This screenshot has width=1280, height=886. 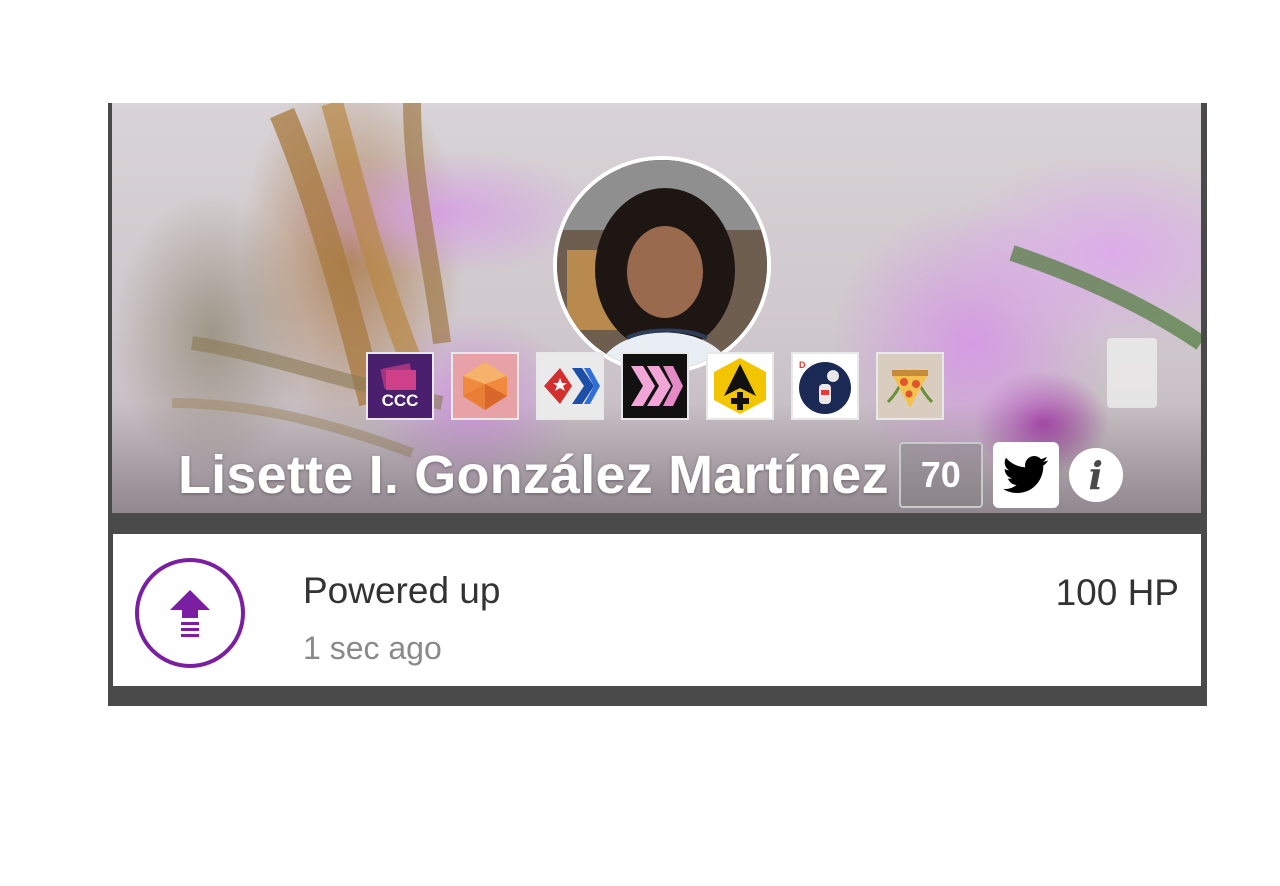 I want to click on activity-timestamp: 1 sec ago, so click(x=372, y=648).